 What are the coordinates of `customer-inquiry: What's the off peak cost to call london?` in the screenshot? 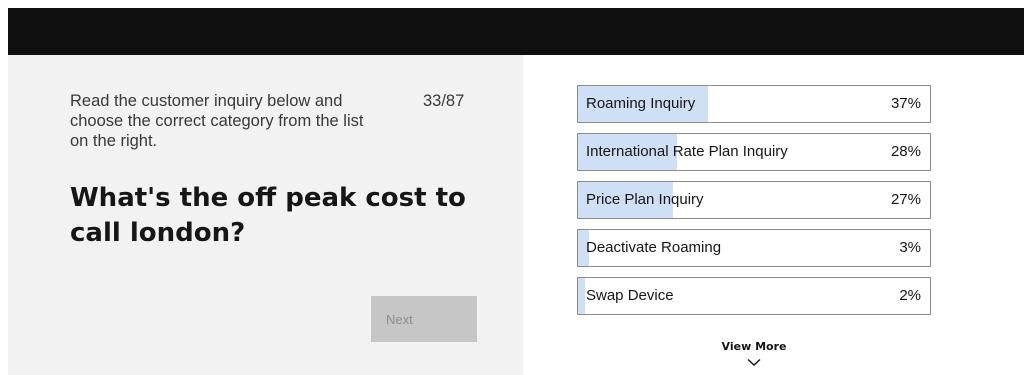 It's located at (268, 215).